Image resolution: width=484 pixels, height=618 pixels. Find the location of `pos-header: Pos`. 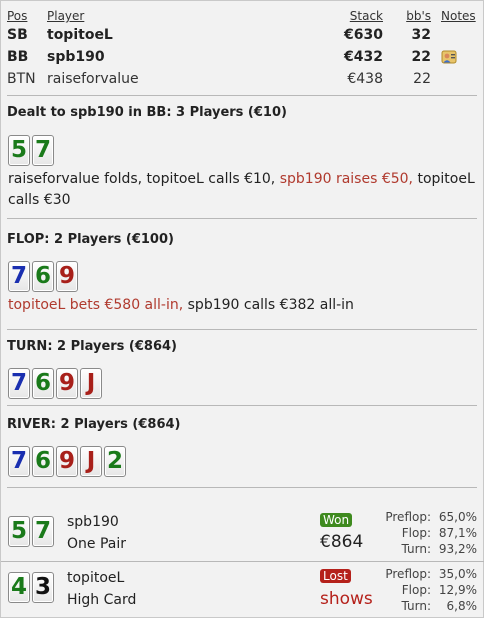

pos-header: Pos is located at coordinates (17, 16).